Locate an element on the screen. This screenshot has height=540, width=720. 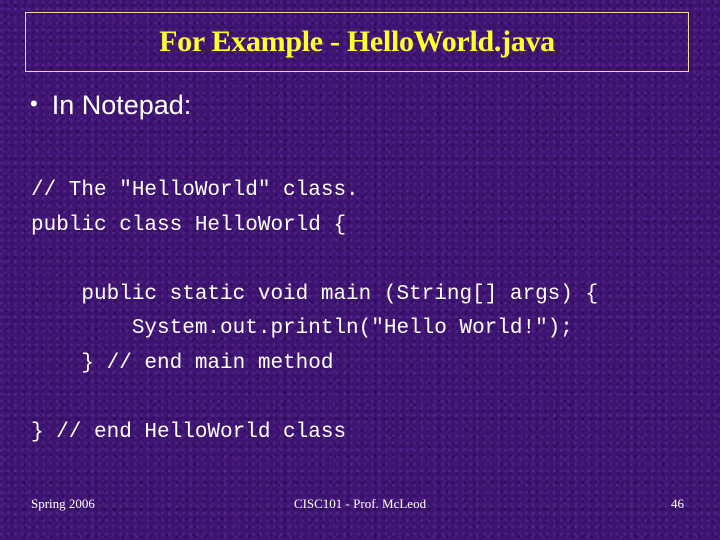
bullet-point: • In Notepad: is located at coordinates (110, 105).